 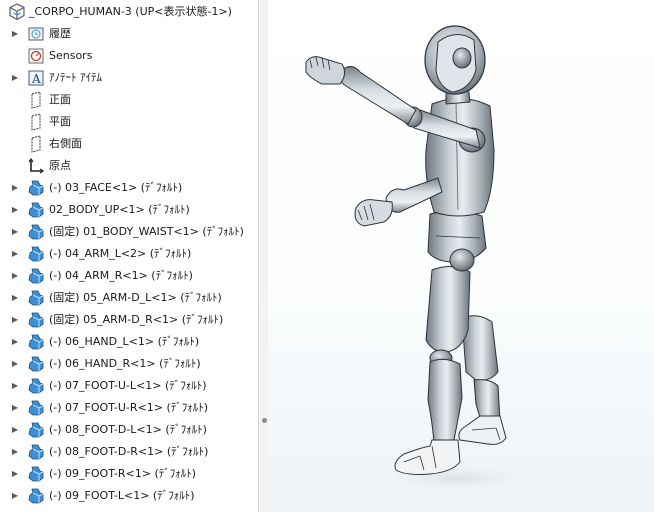 I want to click on hand-raised, so click(x=325, y=70).